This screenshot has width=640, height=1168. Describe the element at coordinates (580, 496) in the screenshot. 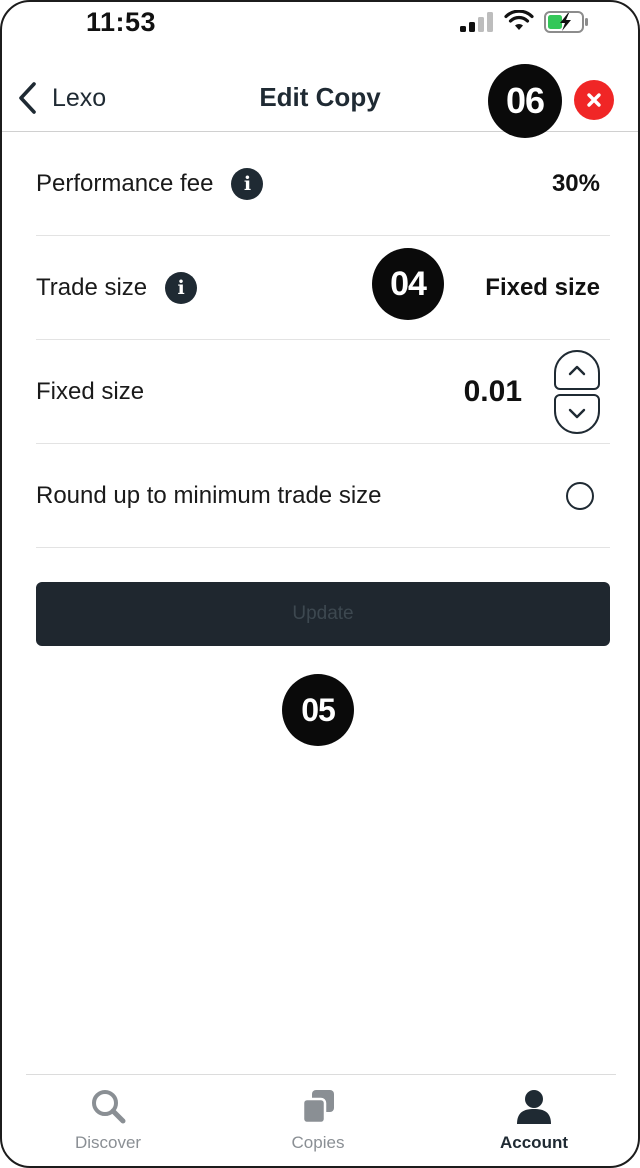

I see `round-up-radio` at that location.